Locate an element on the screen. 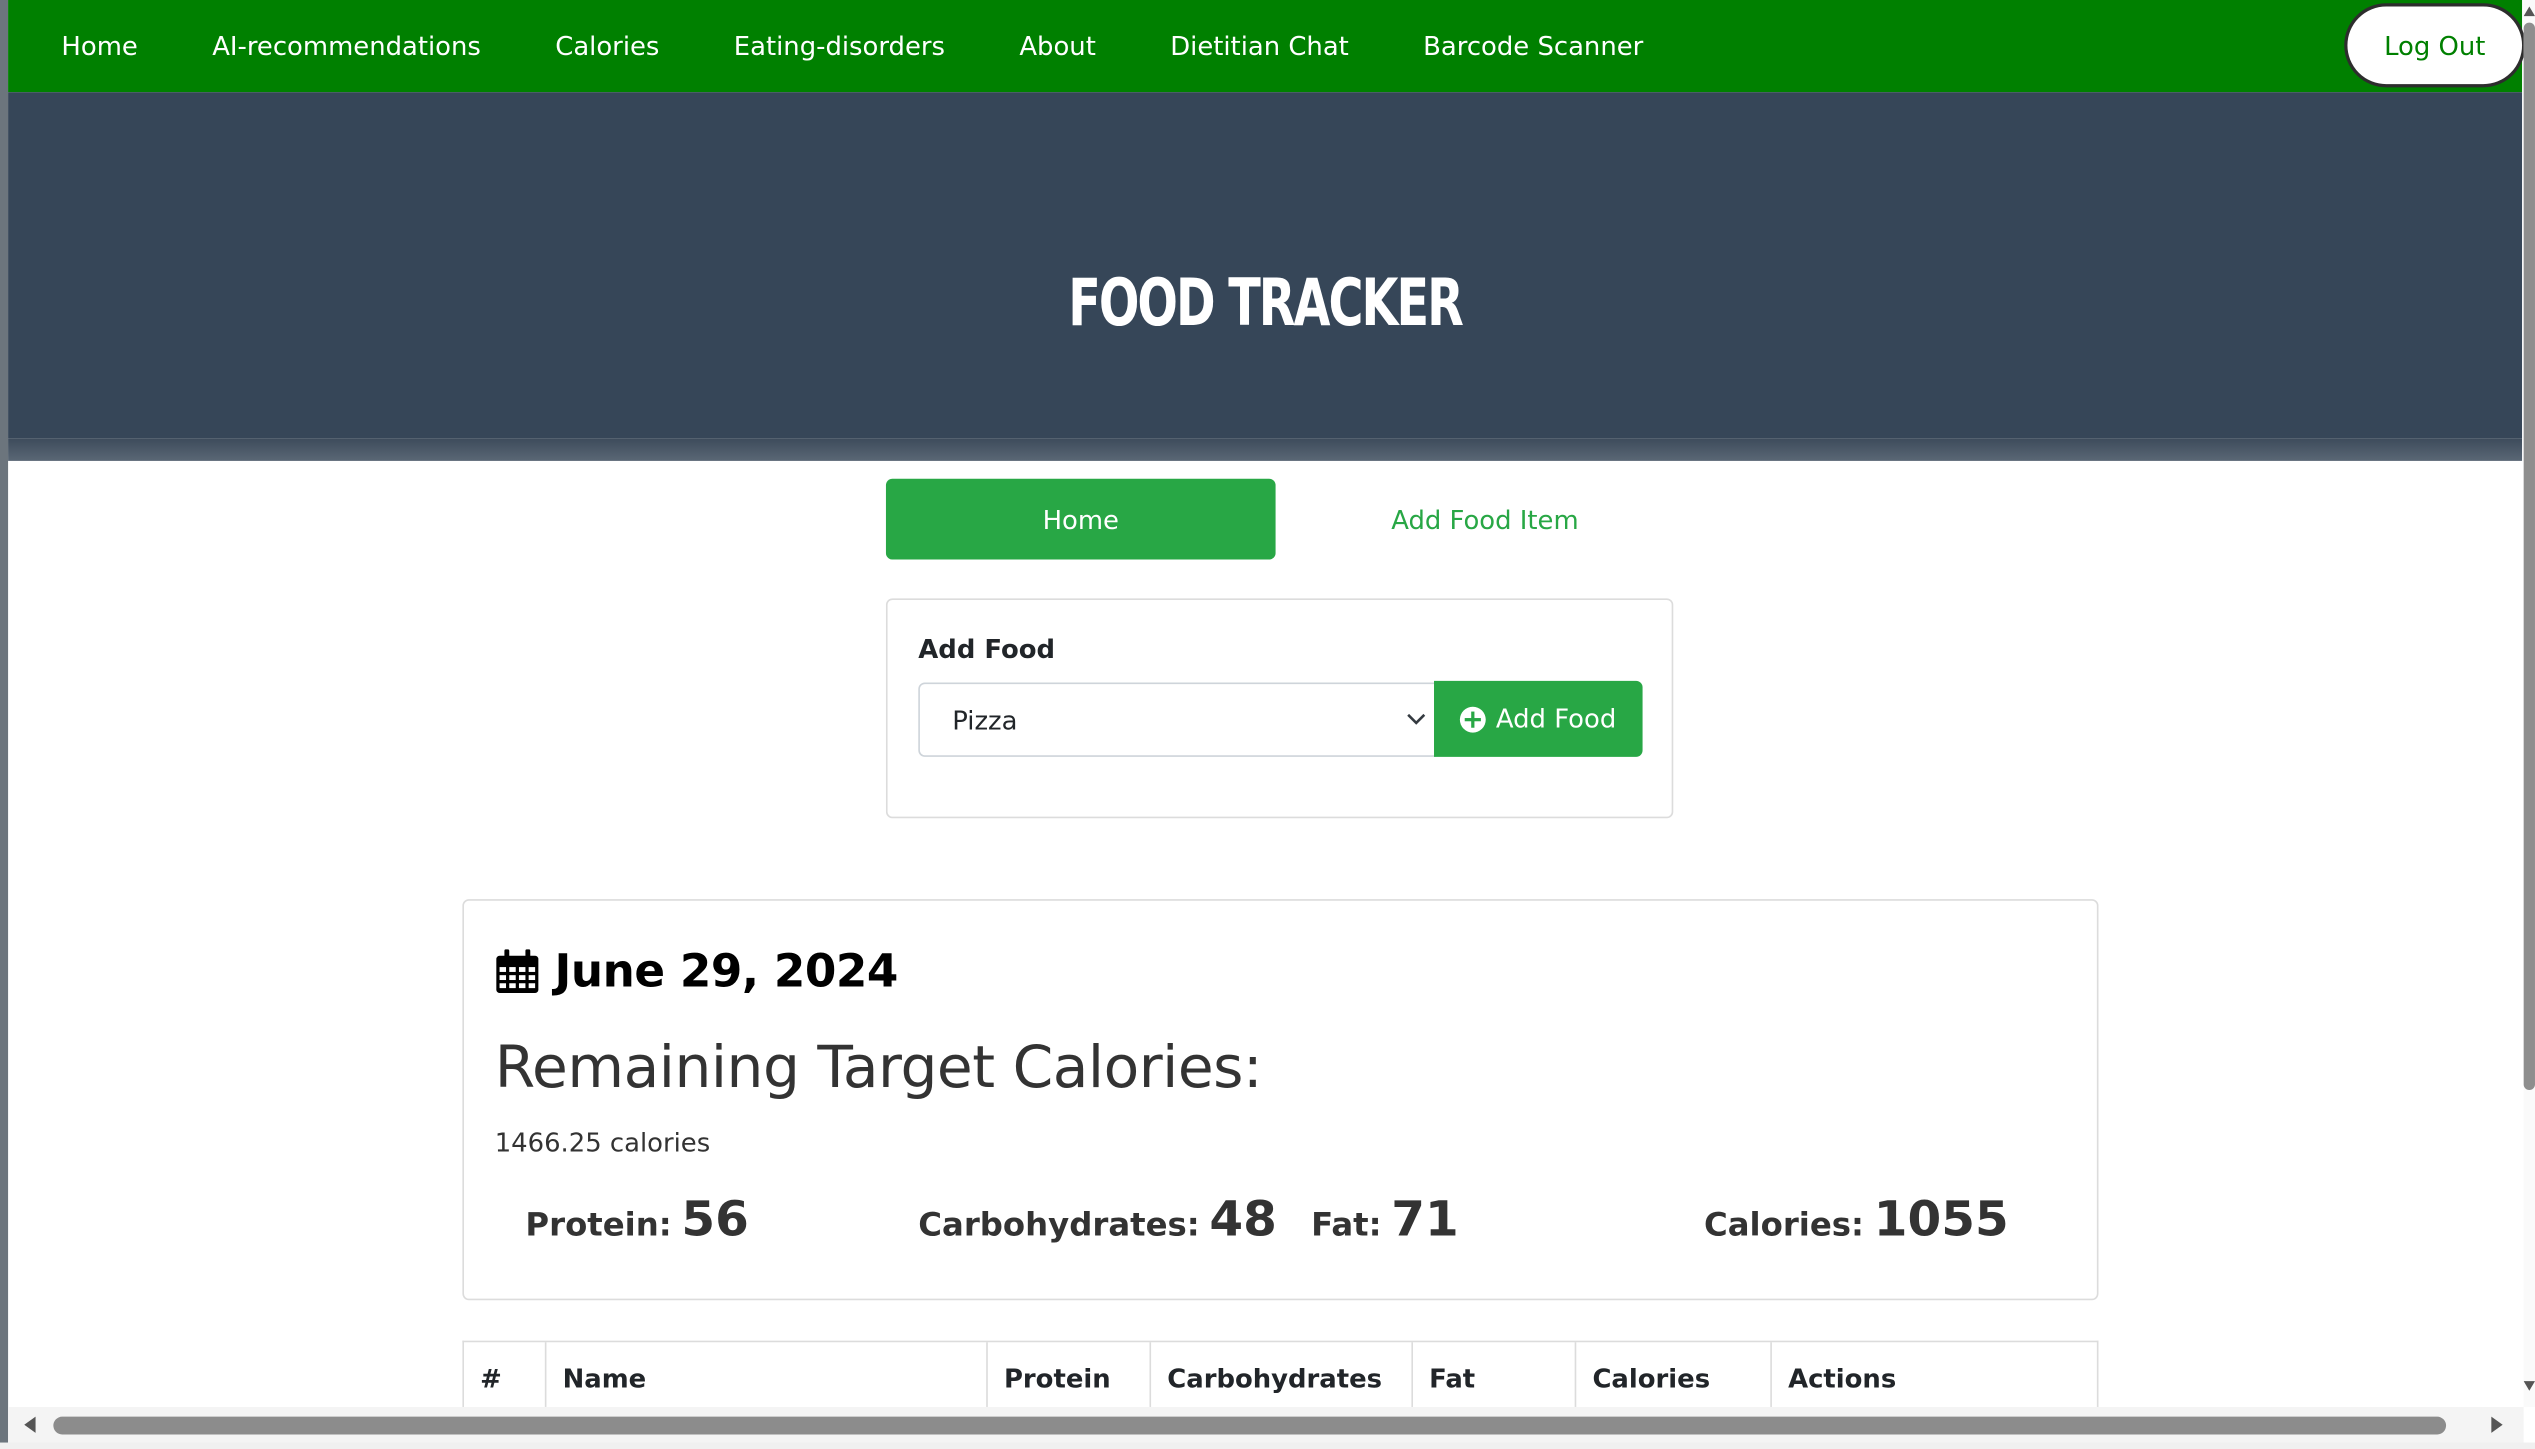  add-food-button: Add Food is located at coordinates (1538, 718).